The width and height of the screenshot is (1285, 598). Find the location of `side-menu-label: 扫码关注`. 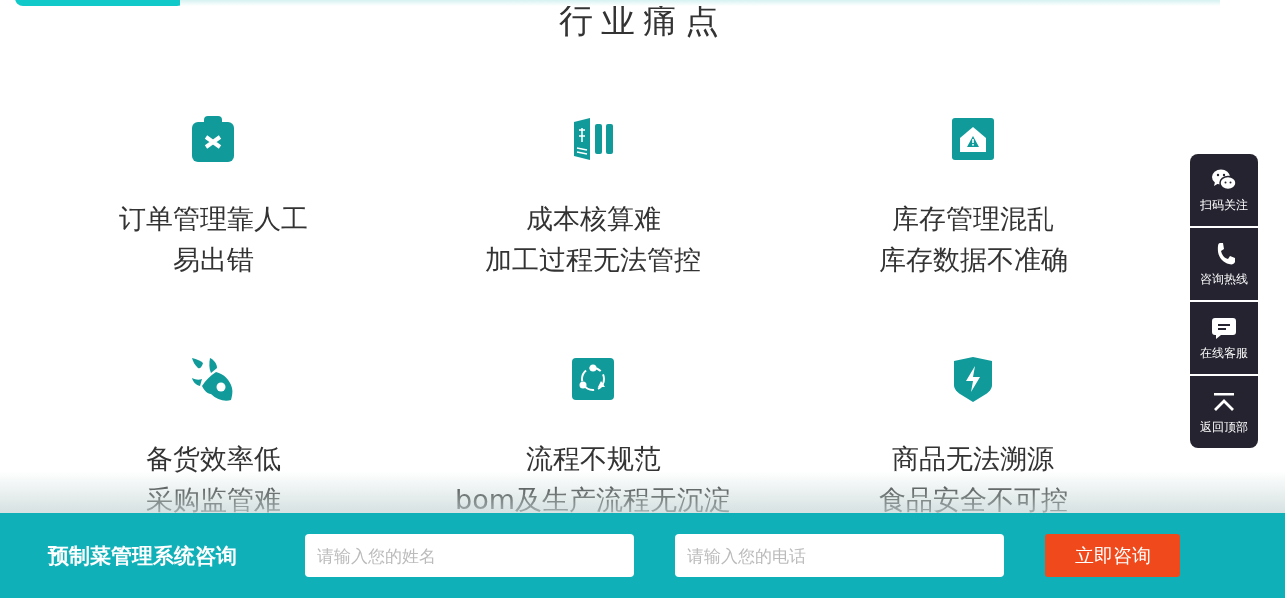

side-menu-label: 扫码关注 is located at coordinates (1224, 205).